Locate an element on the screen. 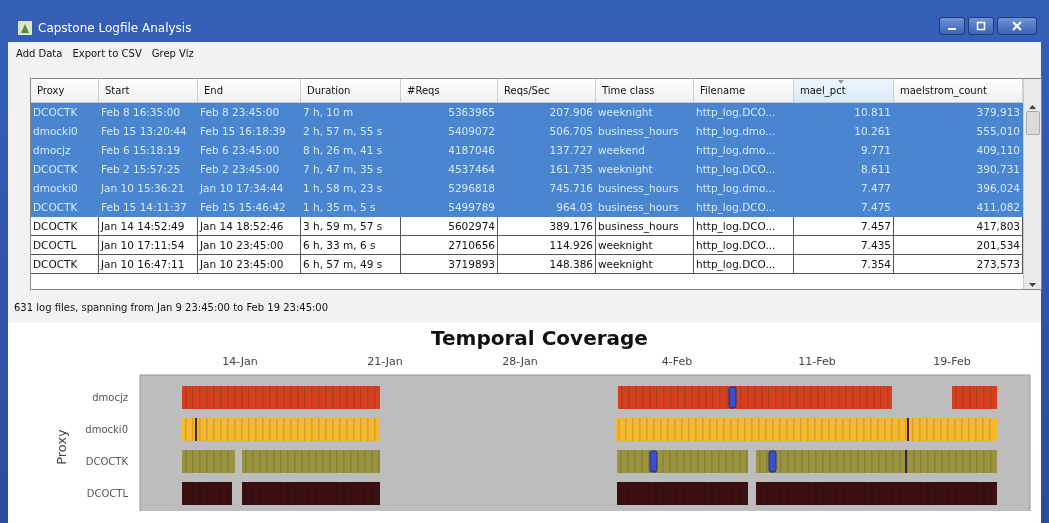 The width and height of the screenshot is (1049, 523). menu-item: Grep Viz is located at coordinates (172, 53).